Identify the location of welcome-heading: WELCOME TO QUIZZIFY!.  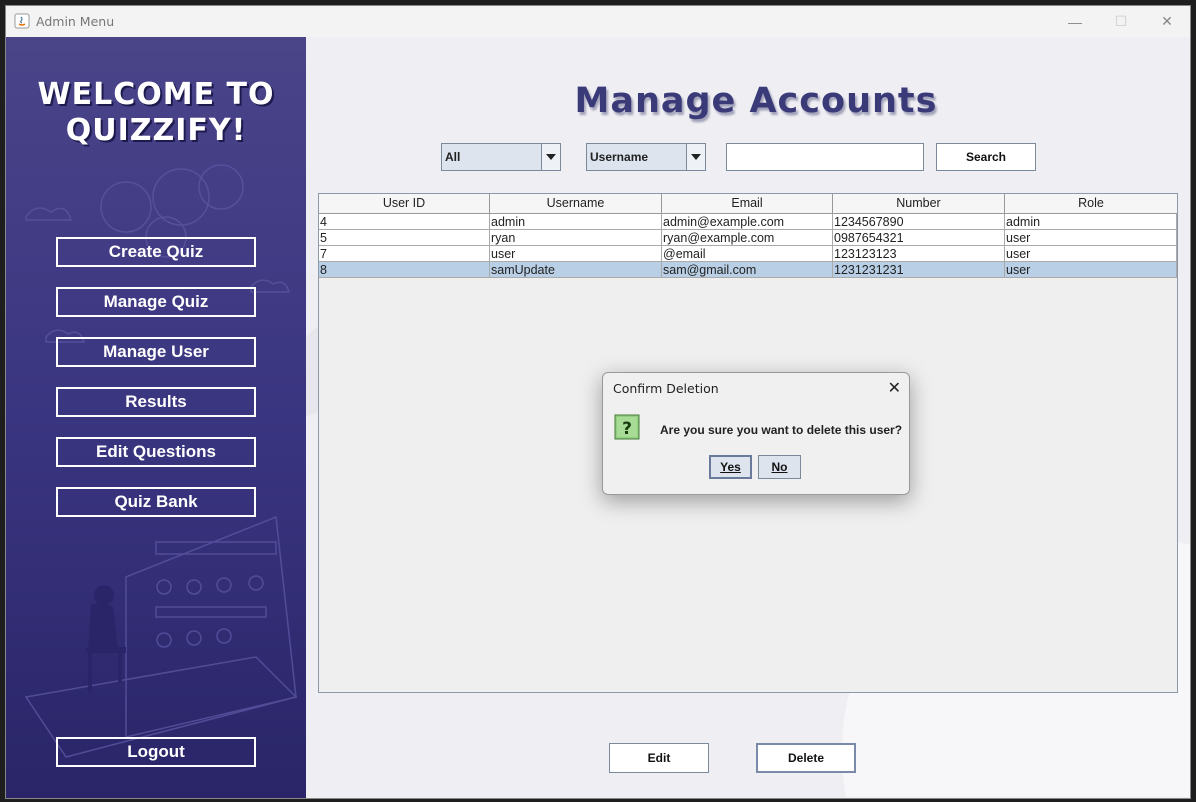
(156, 112).